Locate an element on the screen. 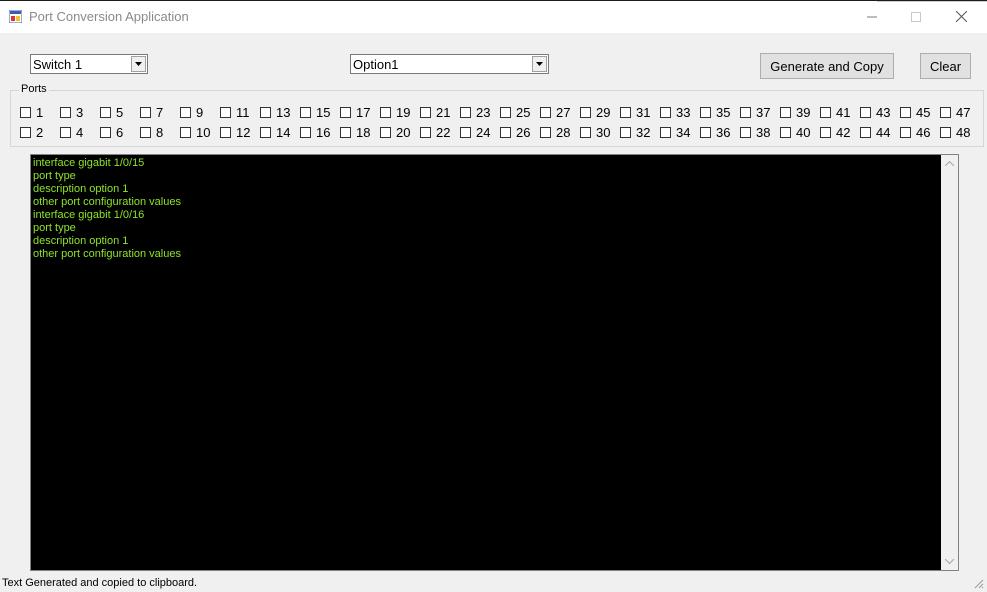 This screenshot has width=987, height=592. vertical-scrollbar is located at coordinates (949, 362).